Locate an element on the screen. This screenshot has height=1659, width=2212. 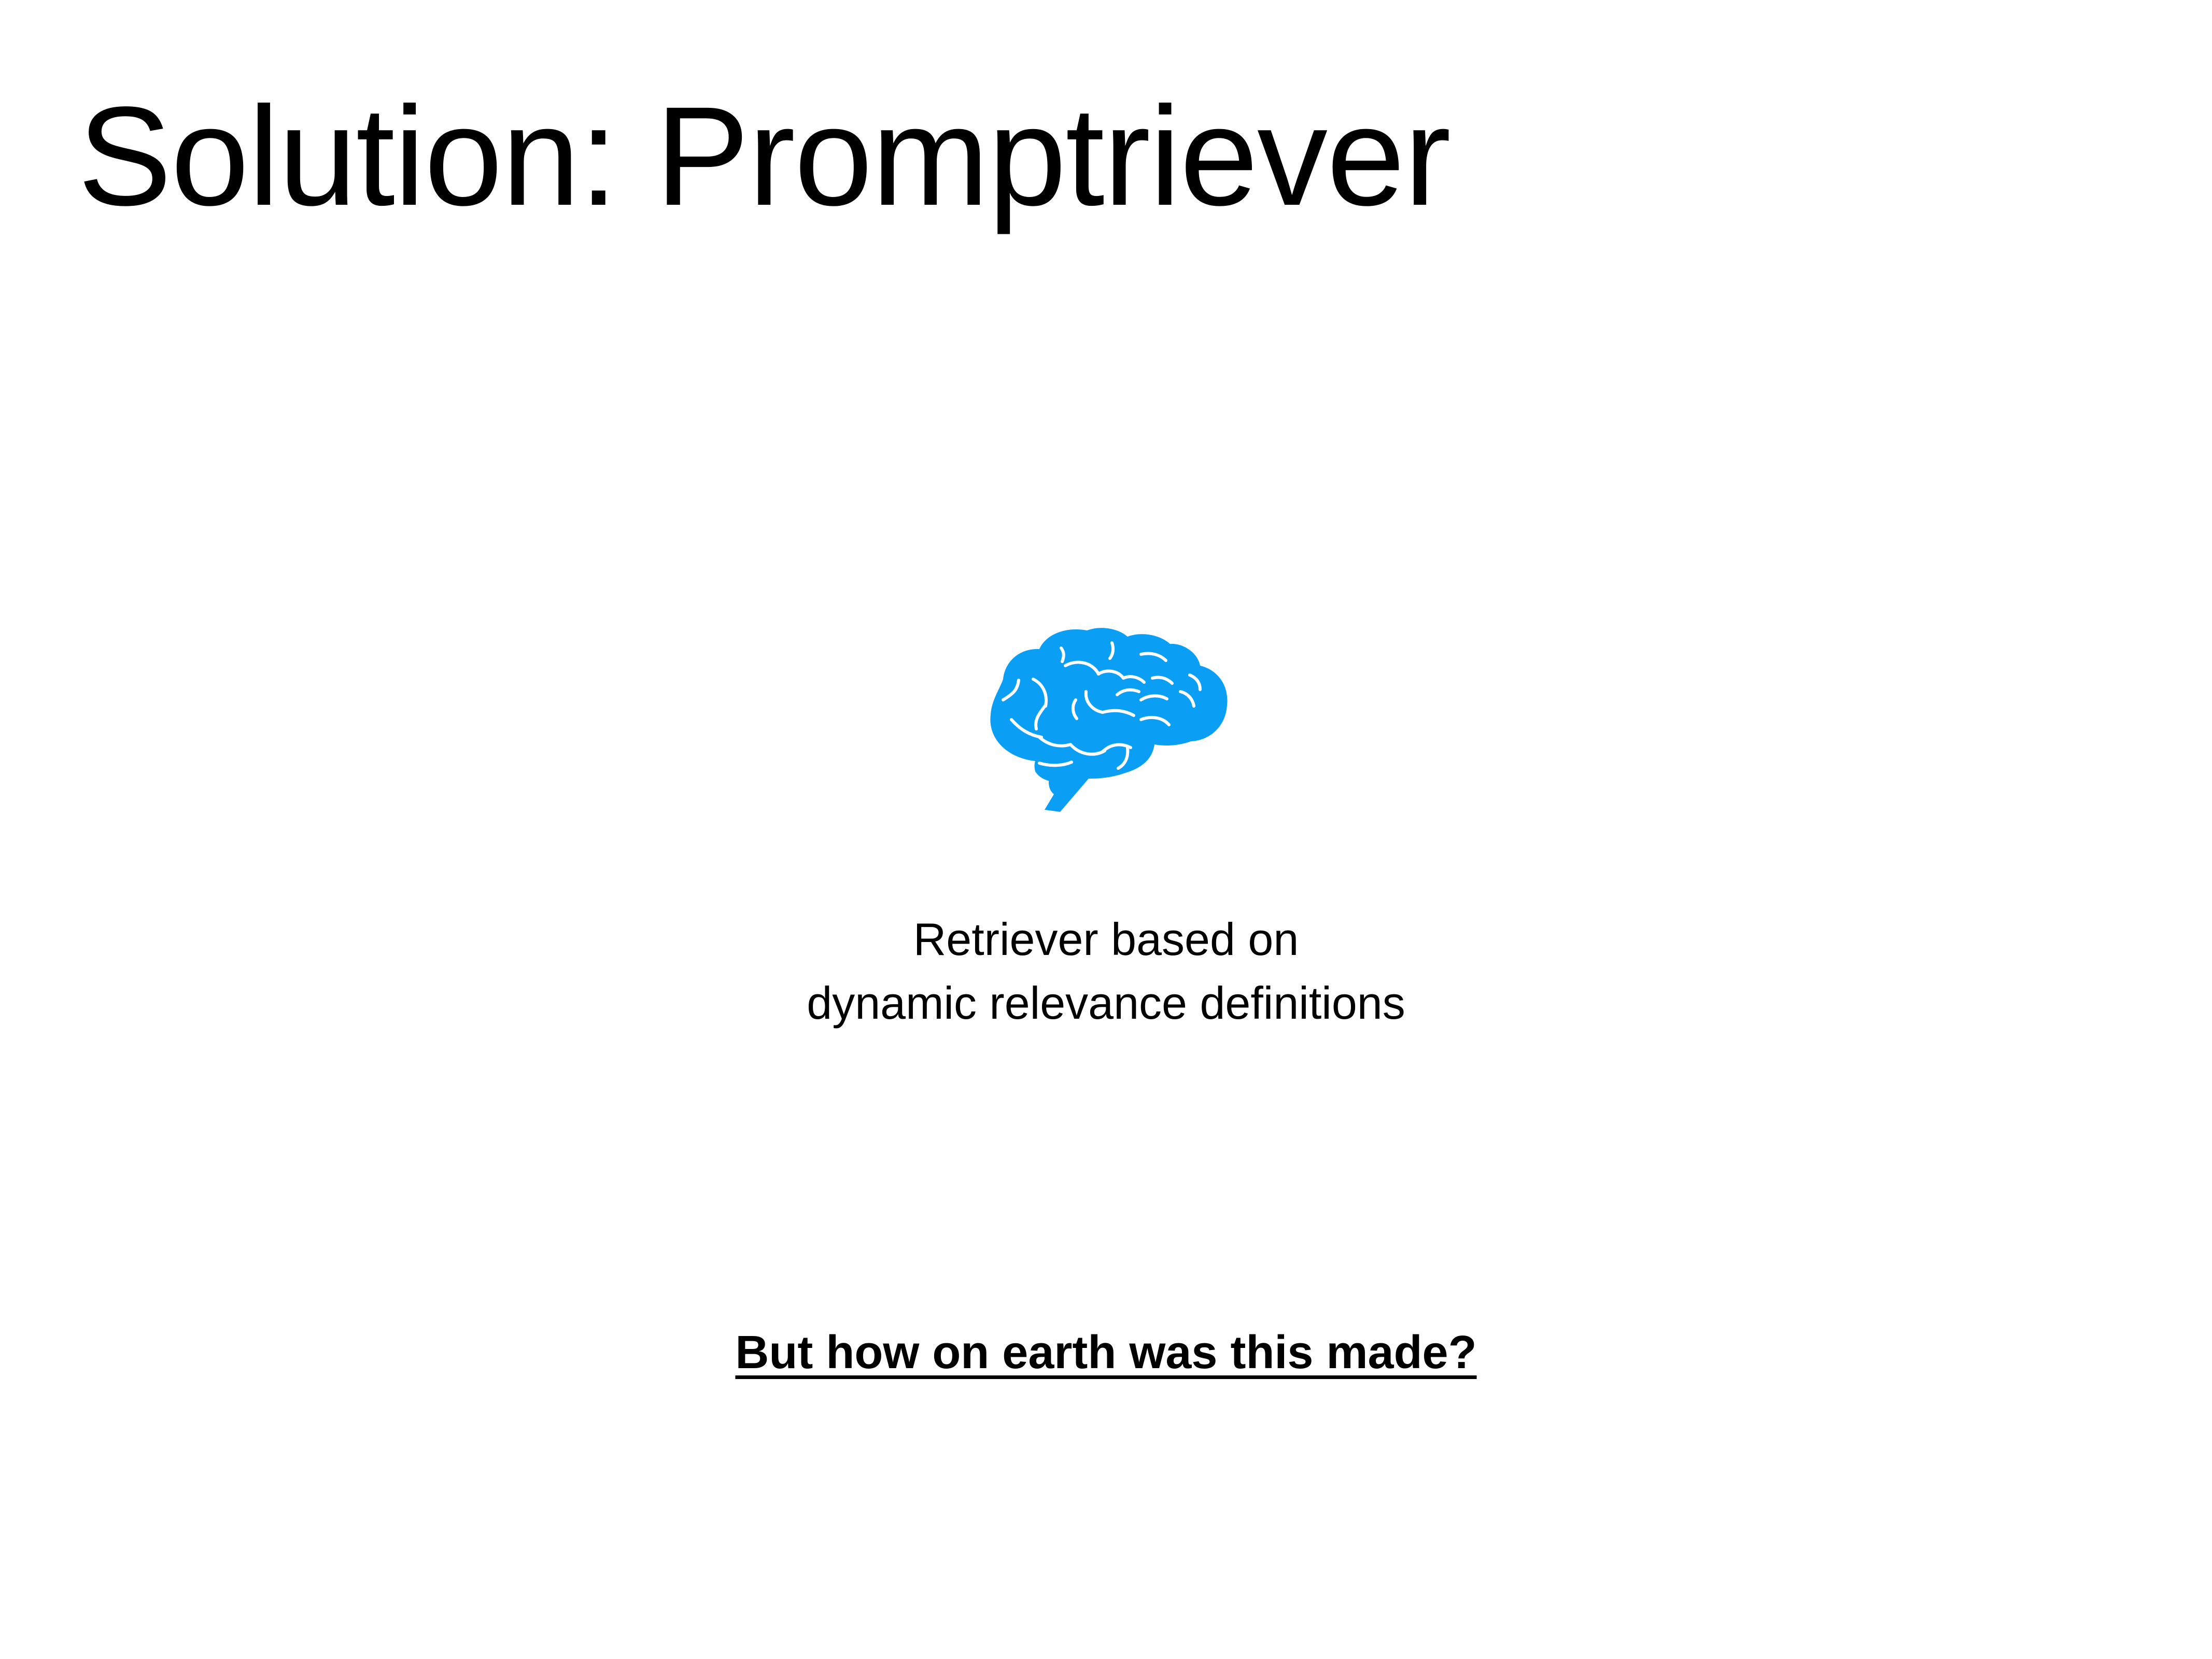
brain-icon is located at coordinates (1109, 720).